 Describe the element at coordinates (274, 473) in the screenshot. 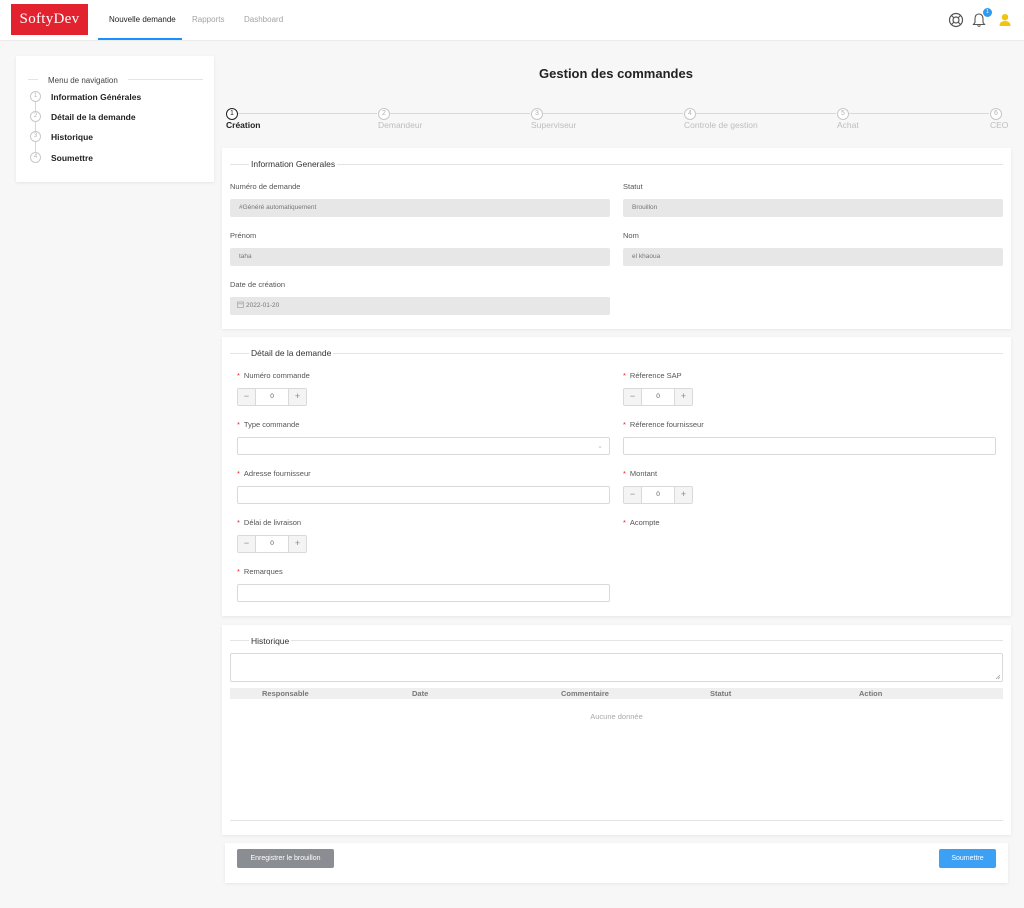

I see `adresse-fournisseur-label: * Adresse fournisseur` at that location.